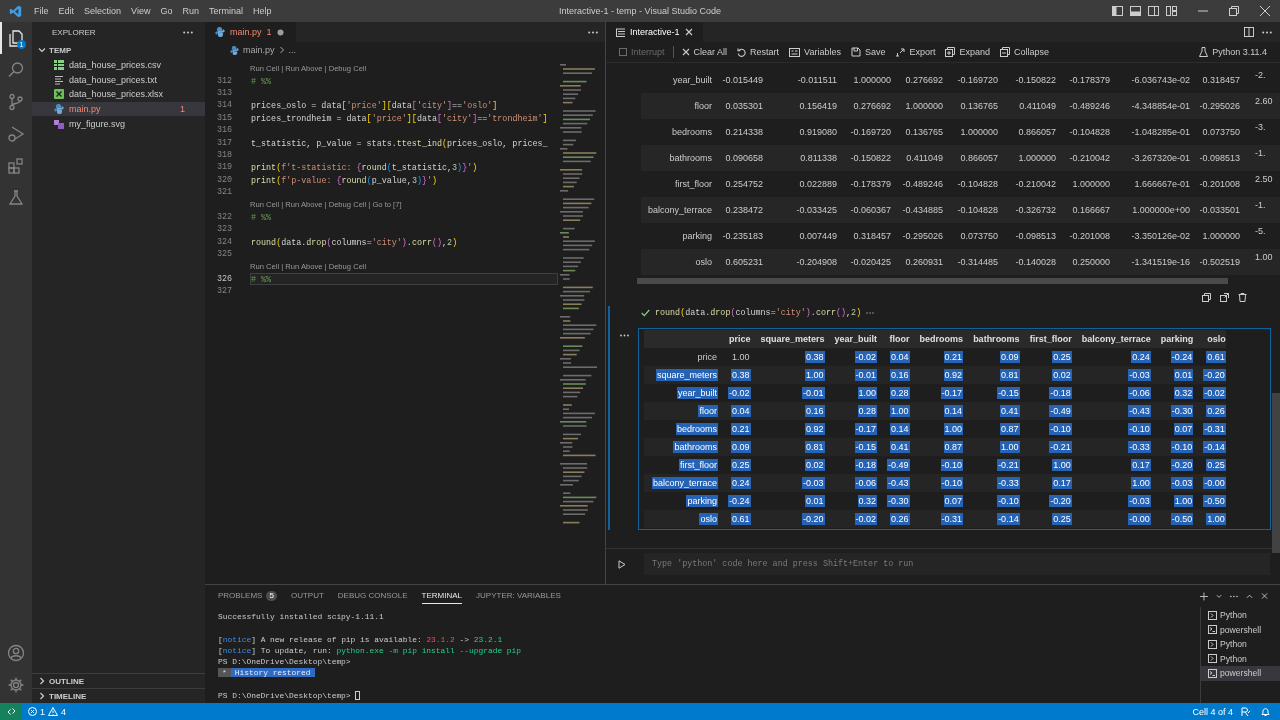 The width and height of the screenshot is (1280, 720). What do you see at coordinates (1160, 158) in the screenshot?
I see `table-cell-text: -3.267320e-01` at bounding box center [1160, 158].